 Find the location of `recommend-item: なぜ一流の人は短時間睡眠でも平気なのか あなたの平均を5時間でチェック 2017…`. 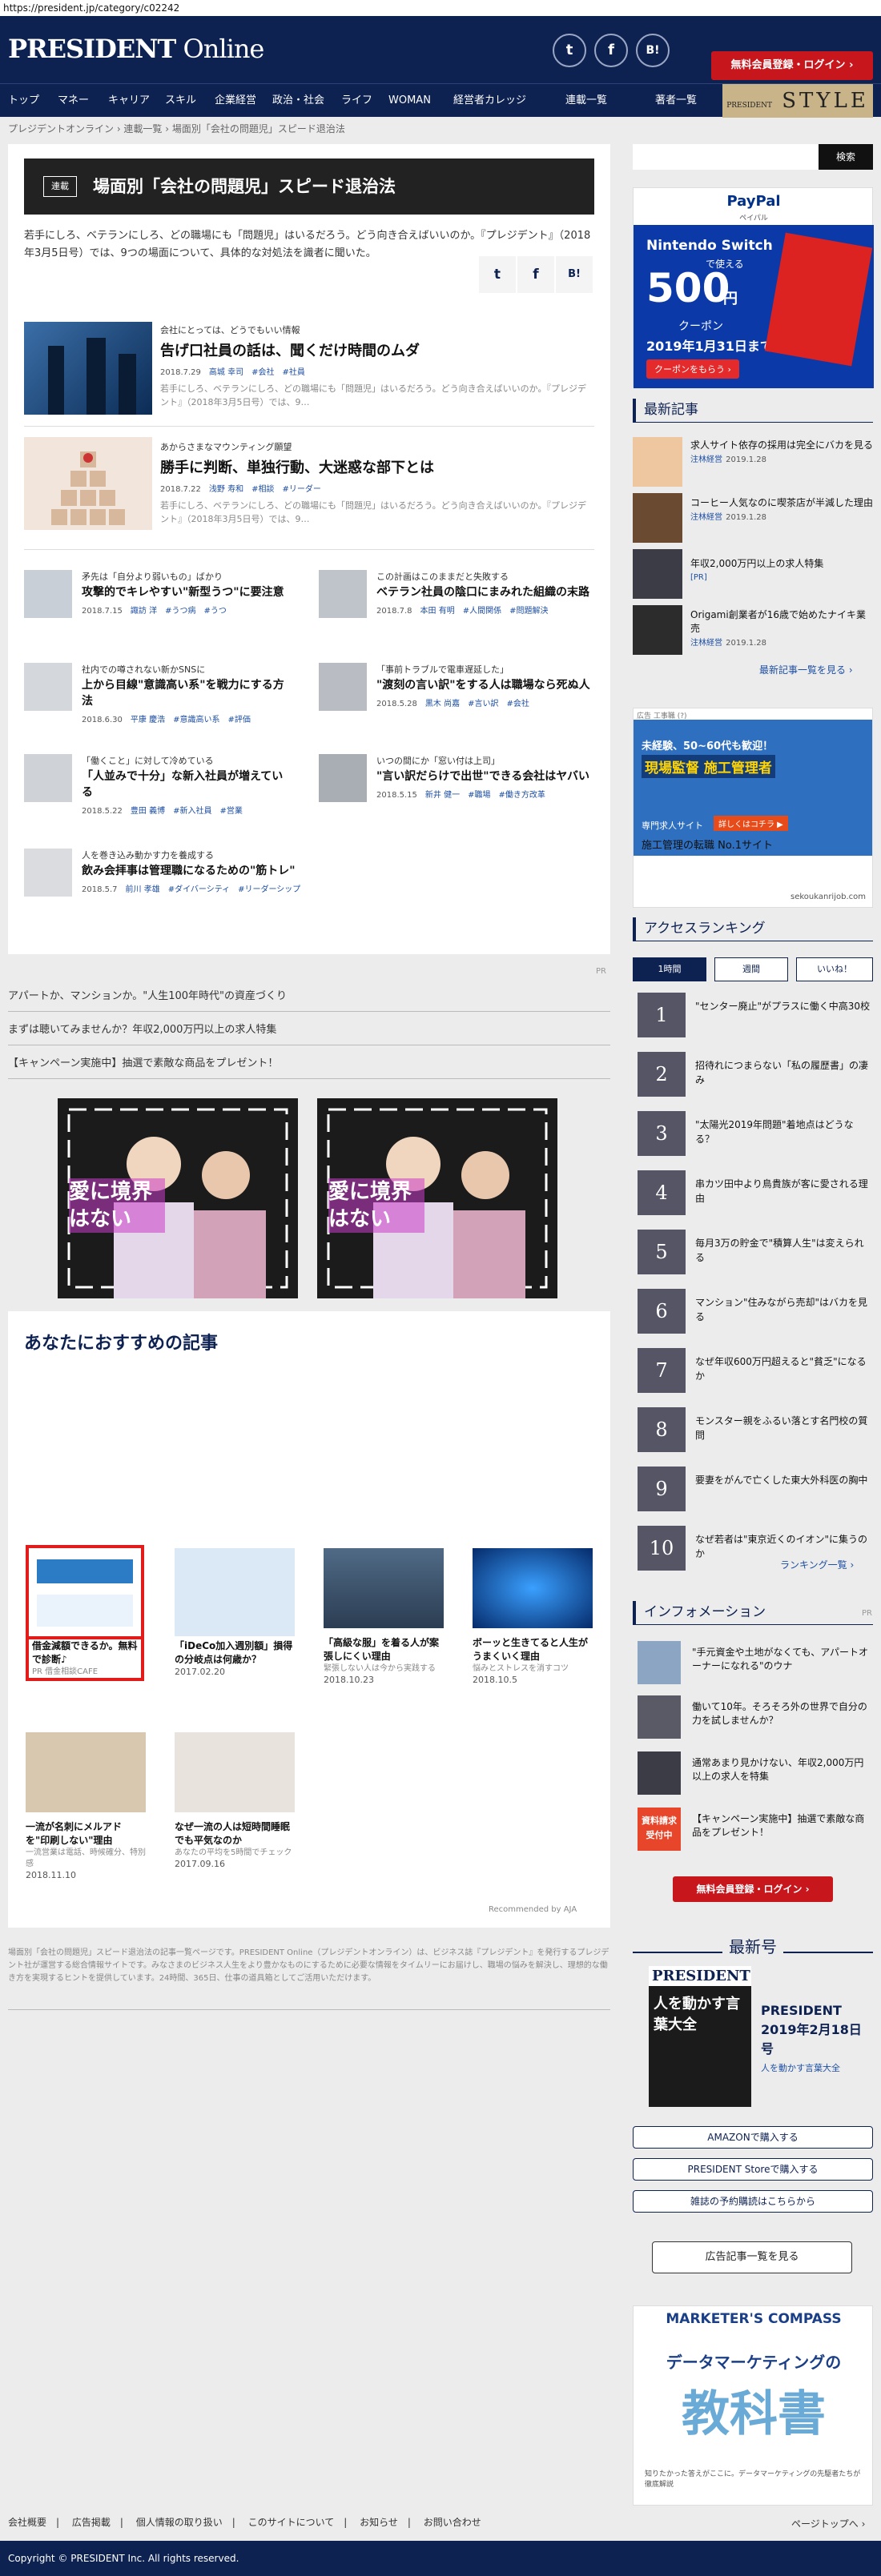

recommend-item: なぜ一流の人は短時間睡眠でも平気なのか あなたの平均を5時間でチェック 2017… is located at coordinates (235, 1844).